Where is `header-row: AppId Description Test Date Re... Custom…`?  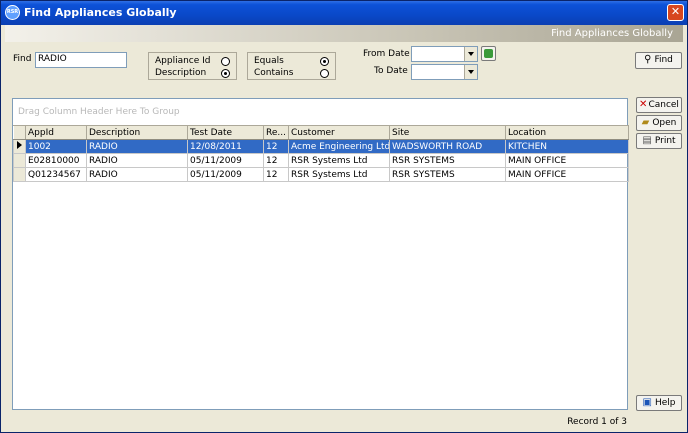
header-row: AppId Description Test Date Re... Custom… is located at coordinates (321, 132).